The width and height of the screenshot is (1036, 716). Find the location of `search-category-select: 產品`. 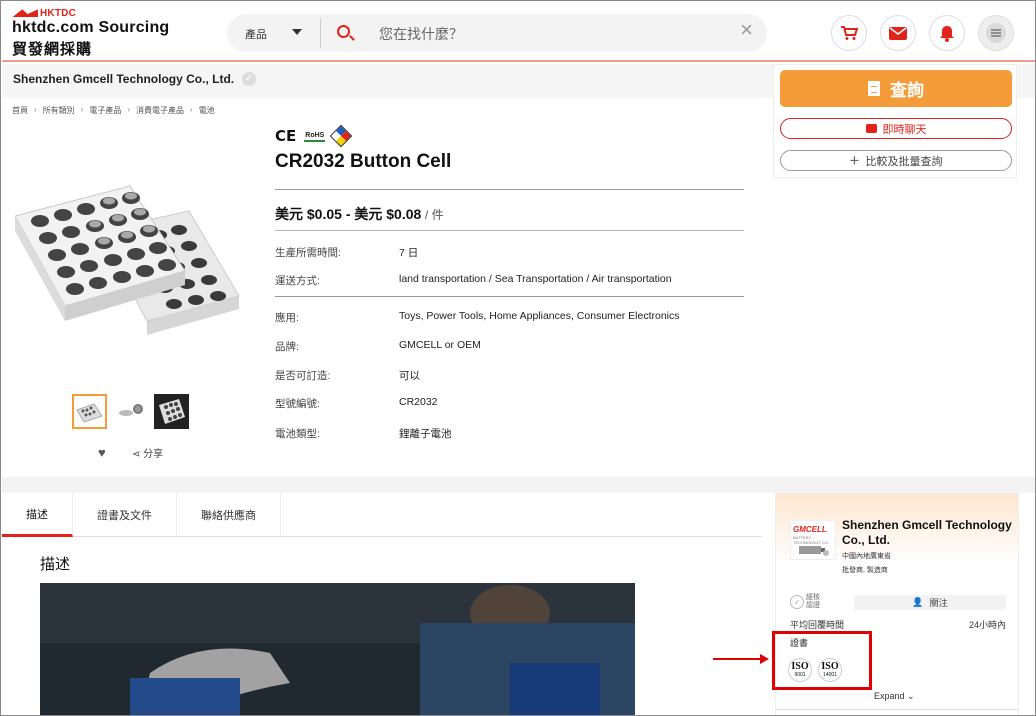

search-category-select: 產品 is located at coordinates (256, 34).